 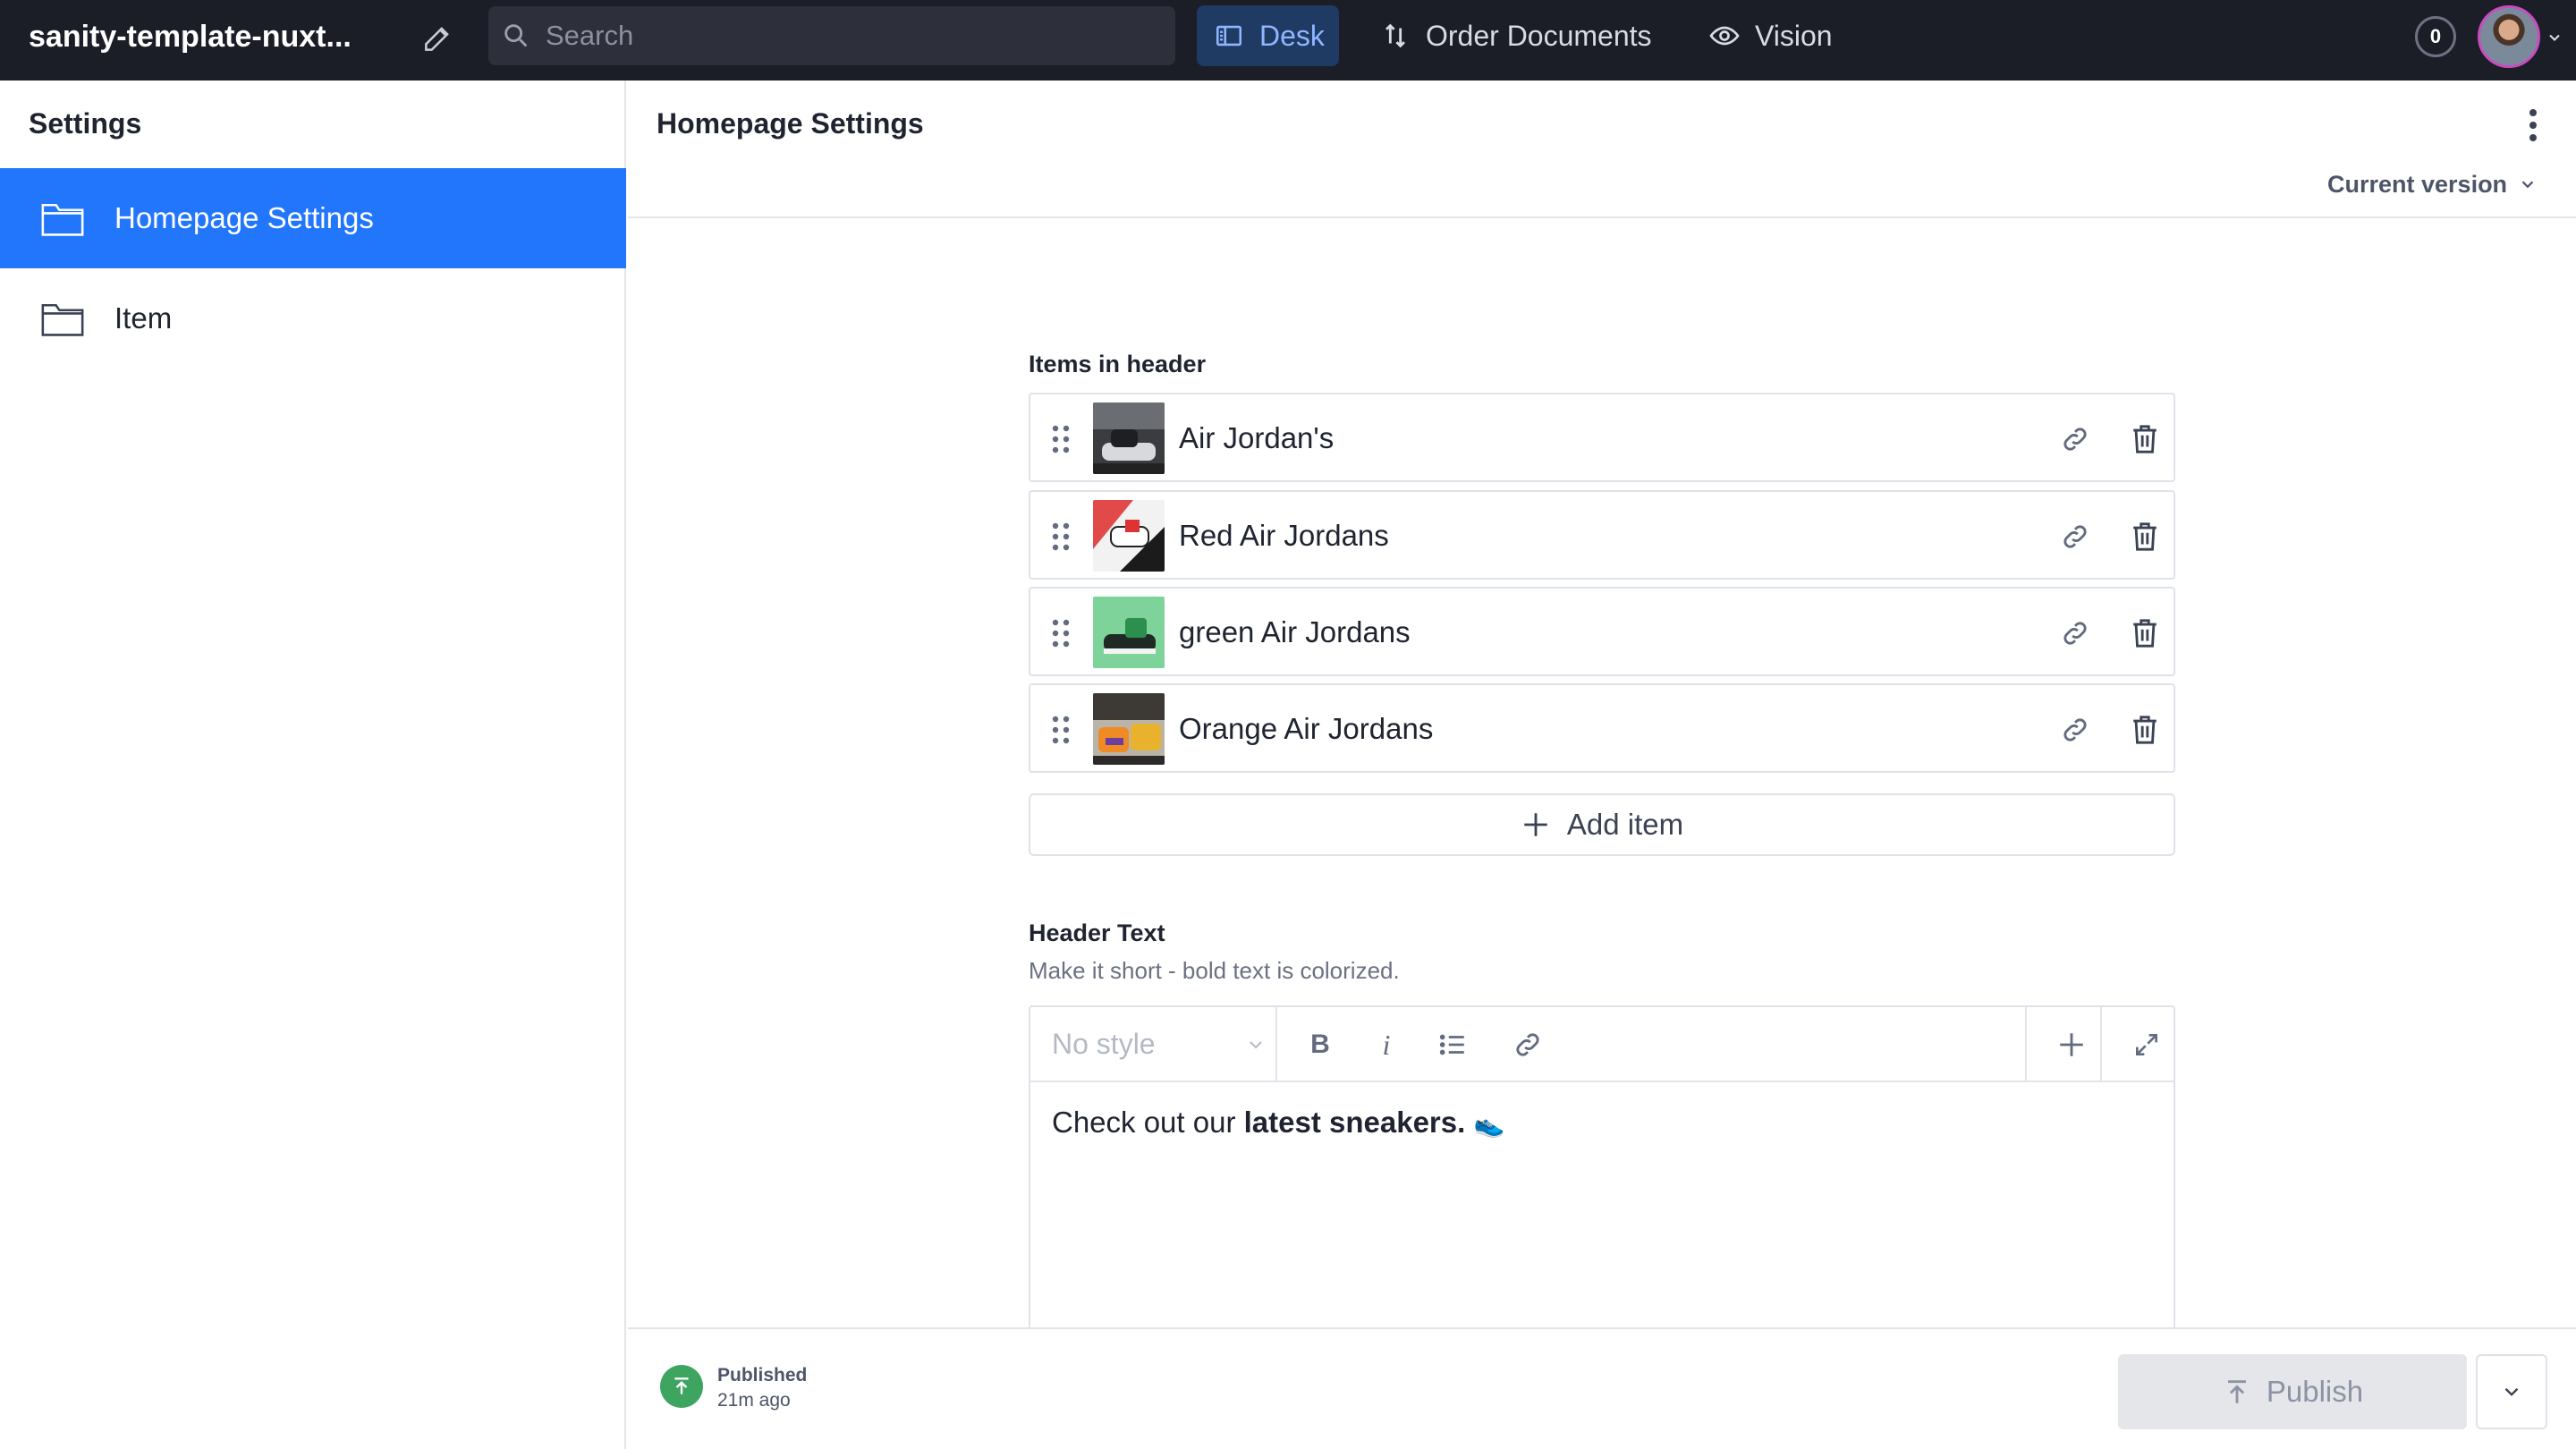 I want to click on header-text-label: Header Text, so click(x=1097, y=932).